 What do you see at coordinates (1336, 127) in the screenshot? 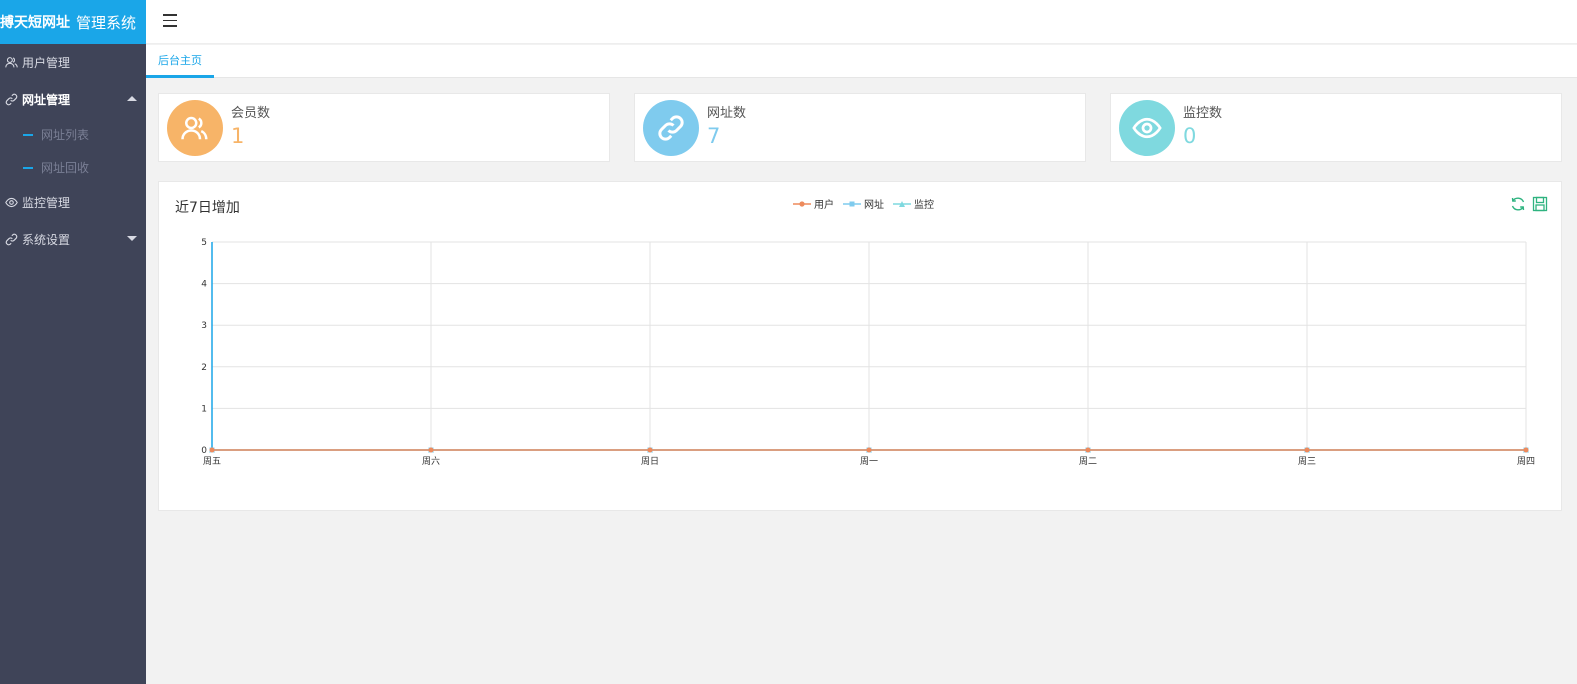
I see `stat-card-monitors: 监控数 0` at bounding box center [1336, 127].